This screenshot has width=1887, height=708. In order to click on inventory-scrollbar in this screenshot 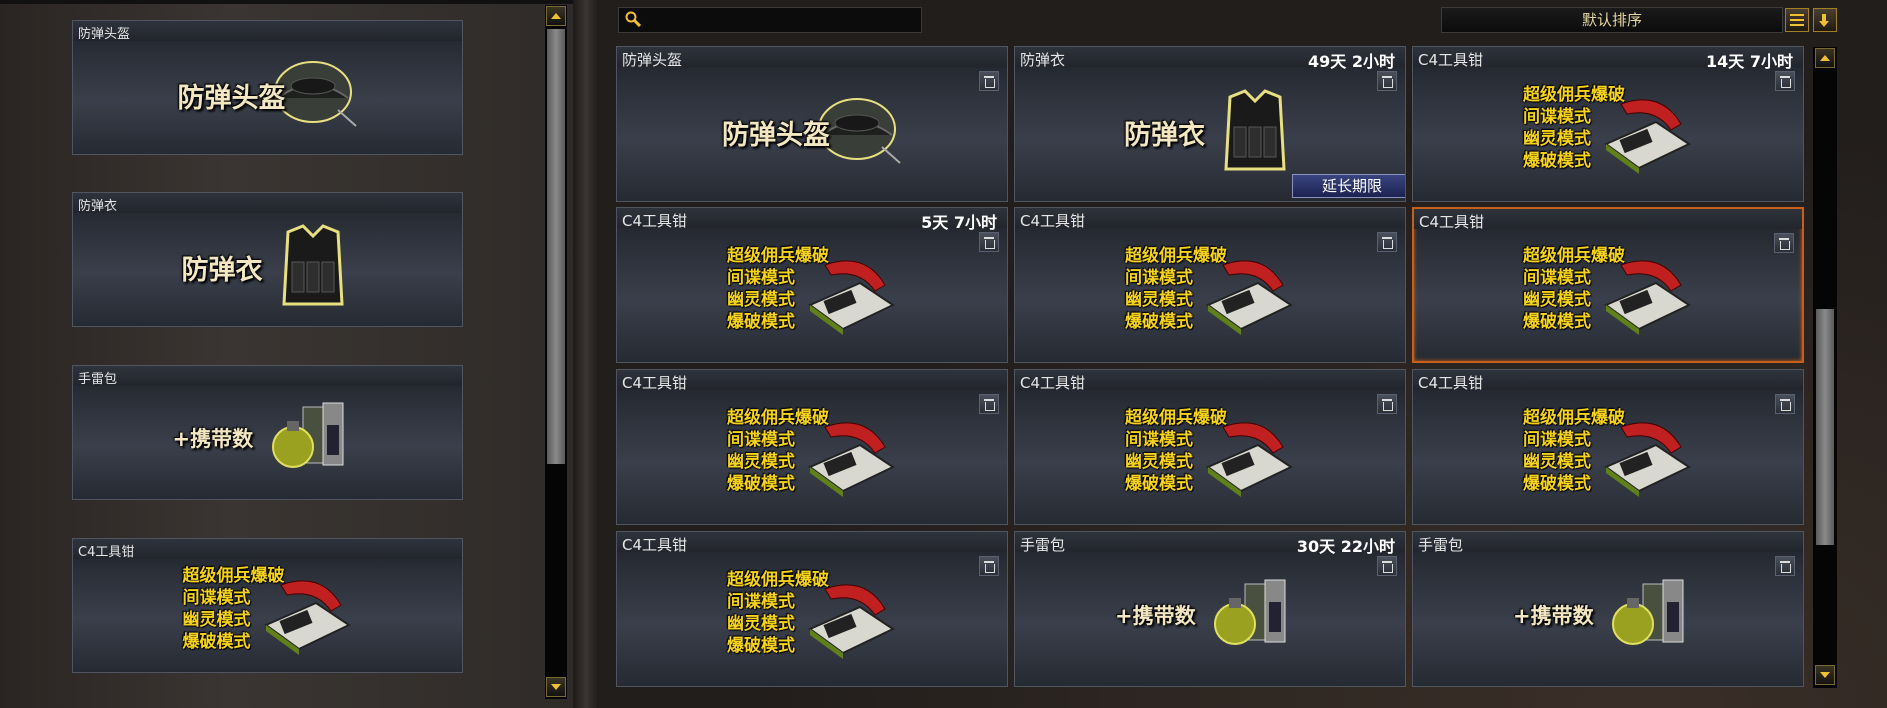, I will do `click(1825, 367)`.